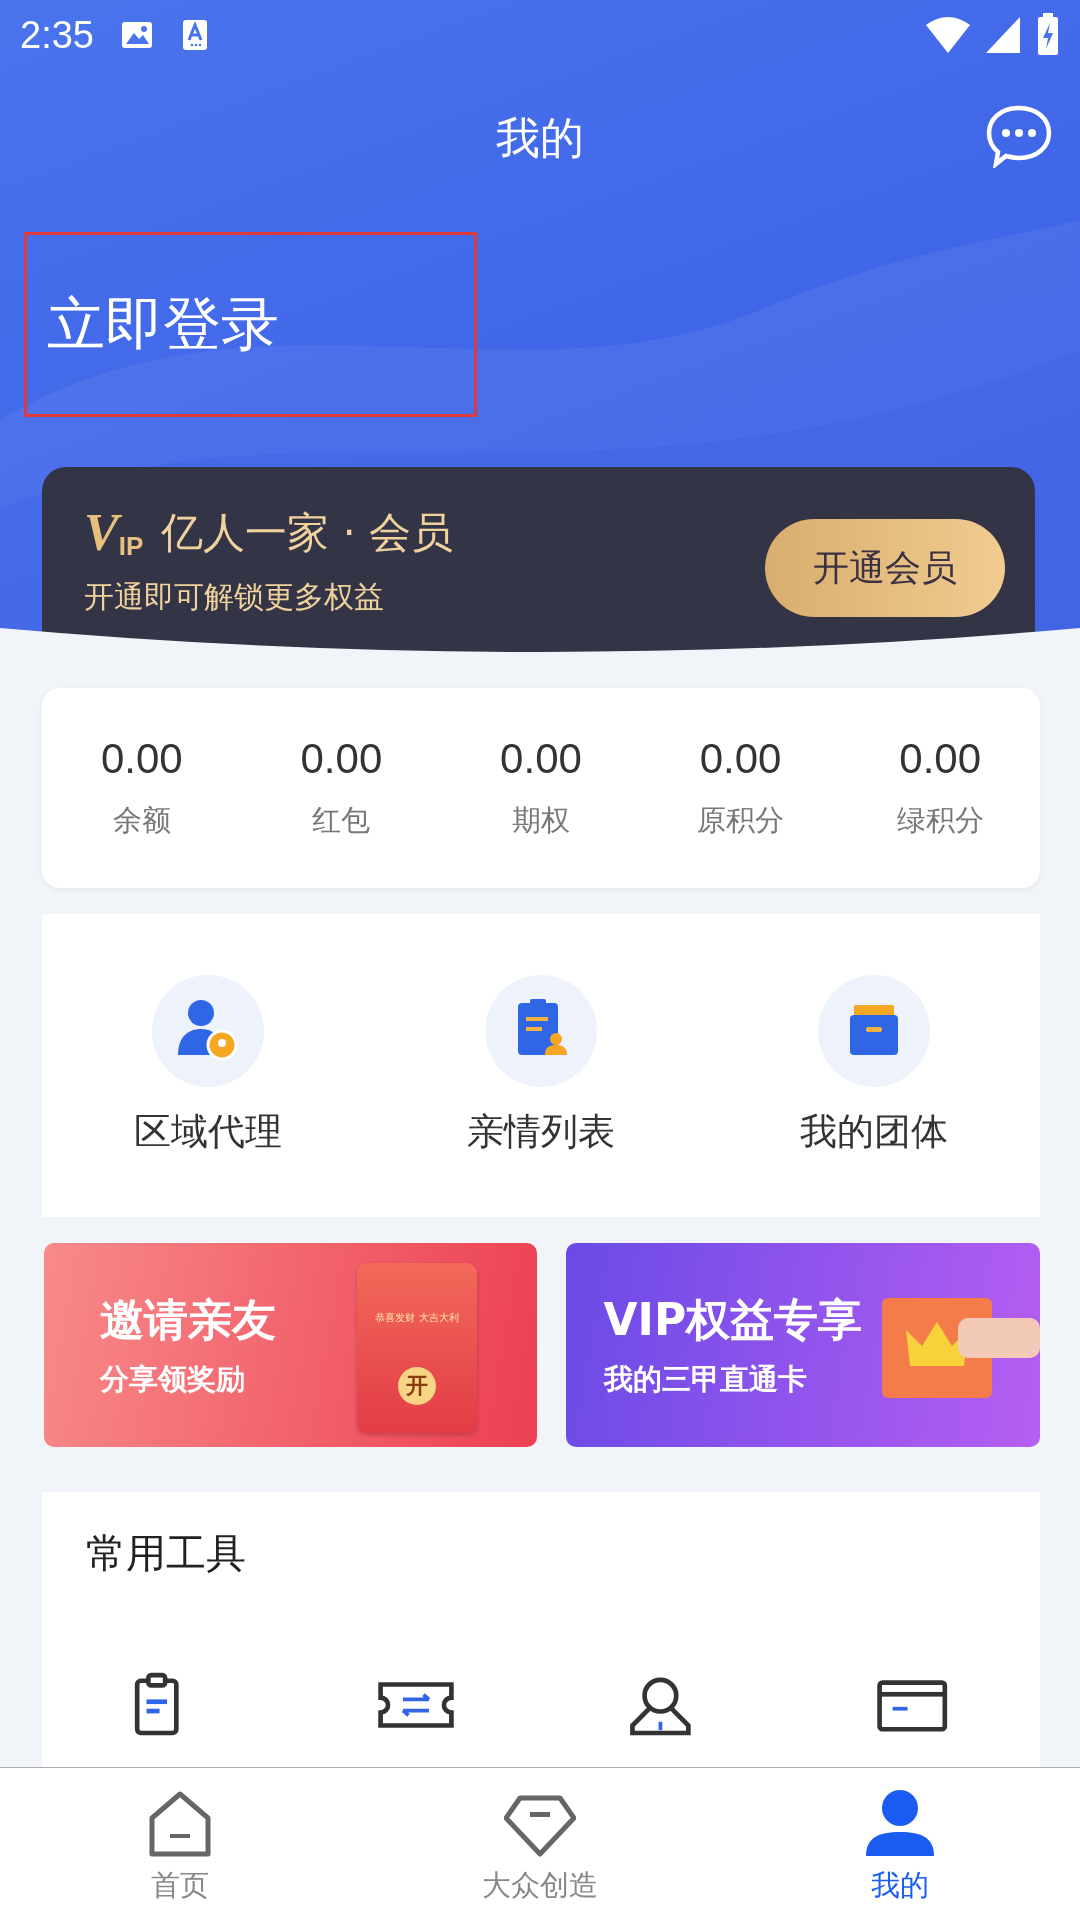 The width and height of the screenshot is (1080, 1920). What do you see at coordinates (948, 35) in the screenshot?
I see `wifi-icon` at bounding box center [948, 35].